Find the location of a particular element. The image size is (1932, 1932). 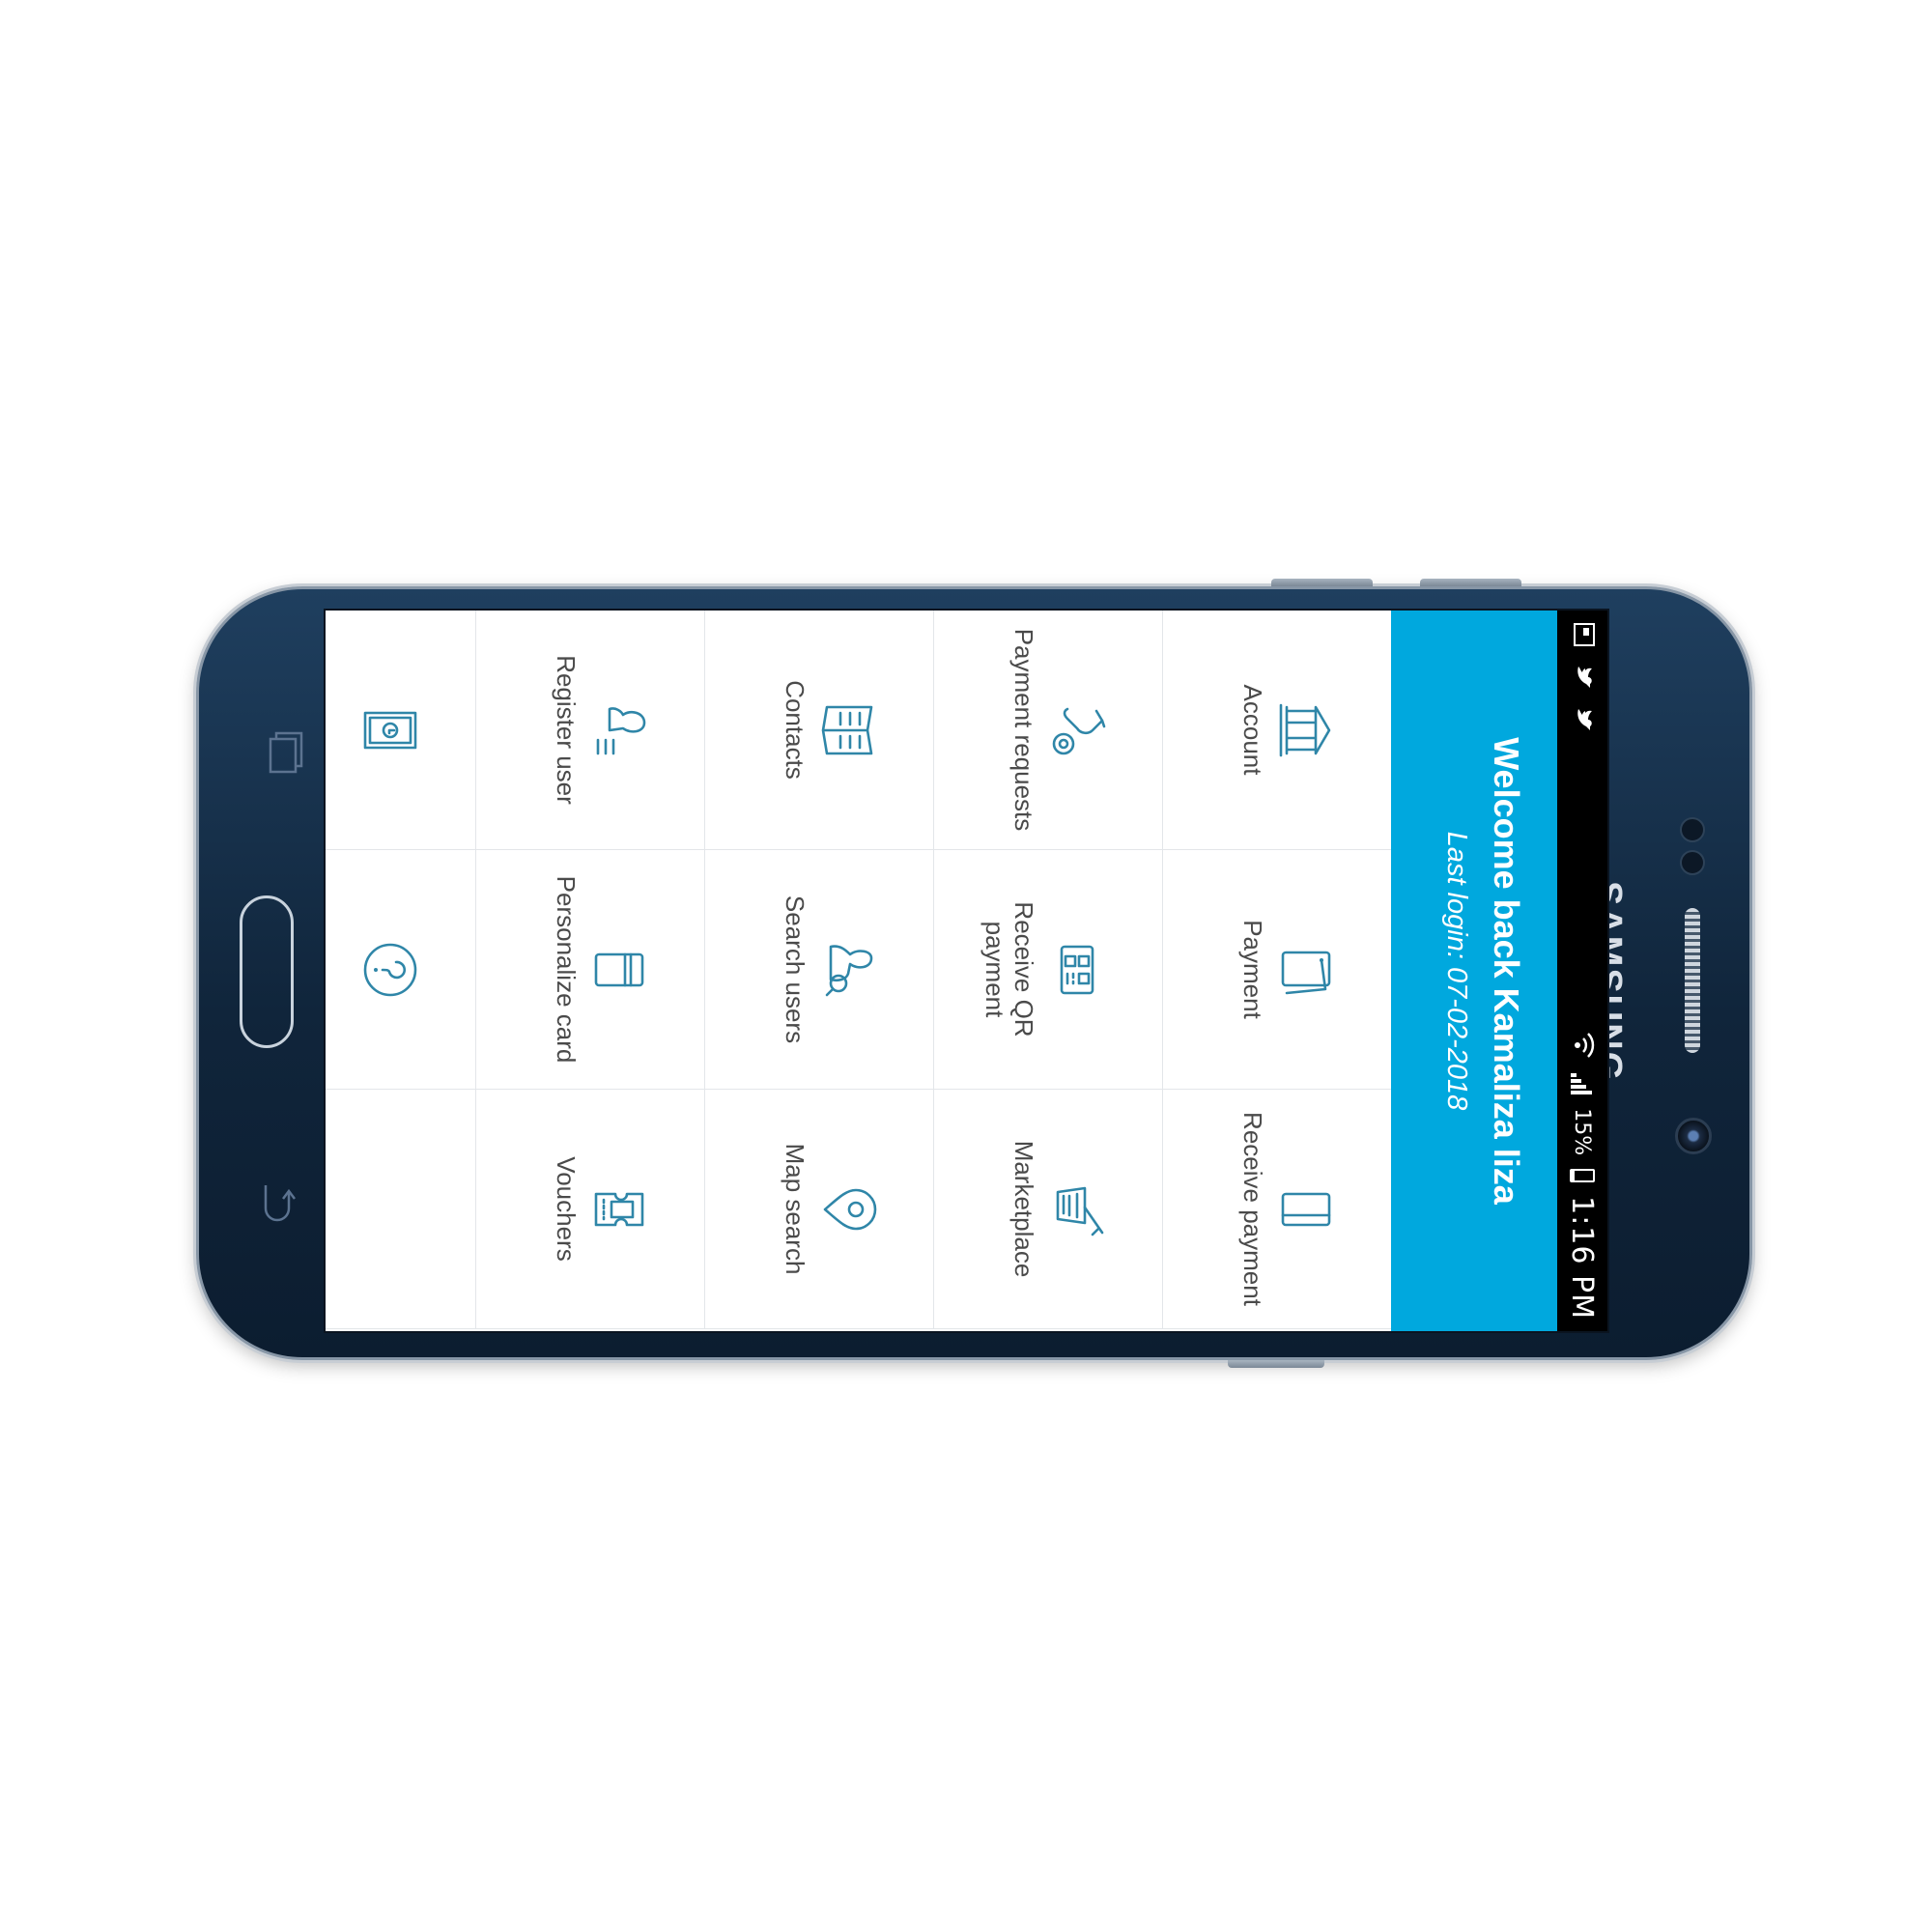

proximity-sensor is located at coordinates (1692, 829).